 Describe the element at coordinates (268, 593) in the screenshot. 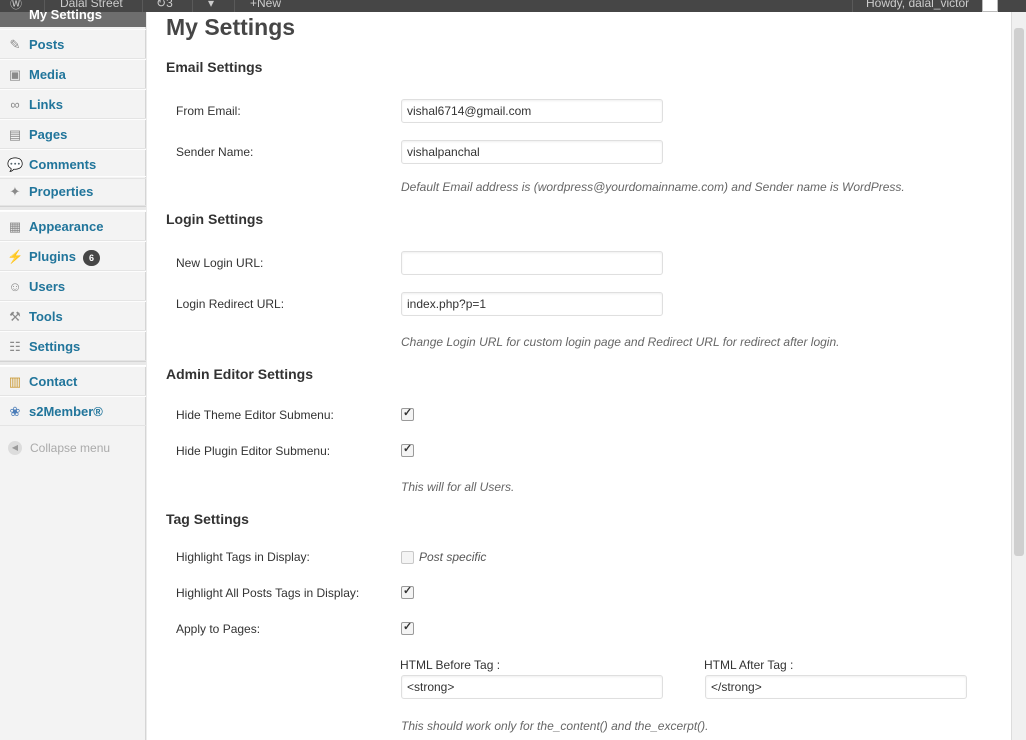

I see `highlight-all-posts-tags-label: Highlight All Posts Tags in Display:` at that location.